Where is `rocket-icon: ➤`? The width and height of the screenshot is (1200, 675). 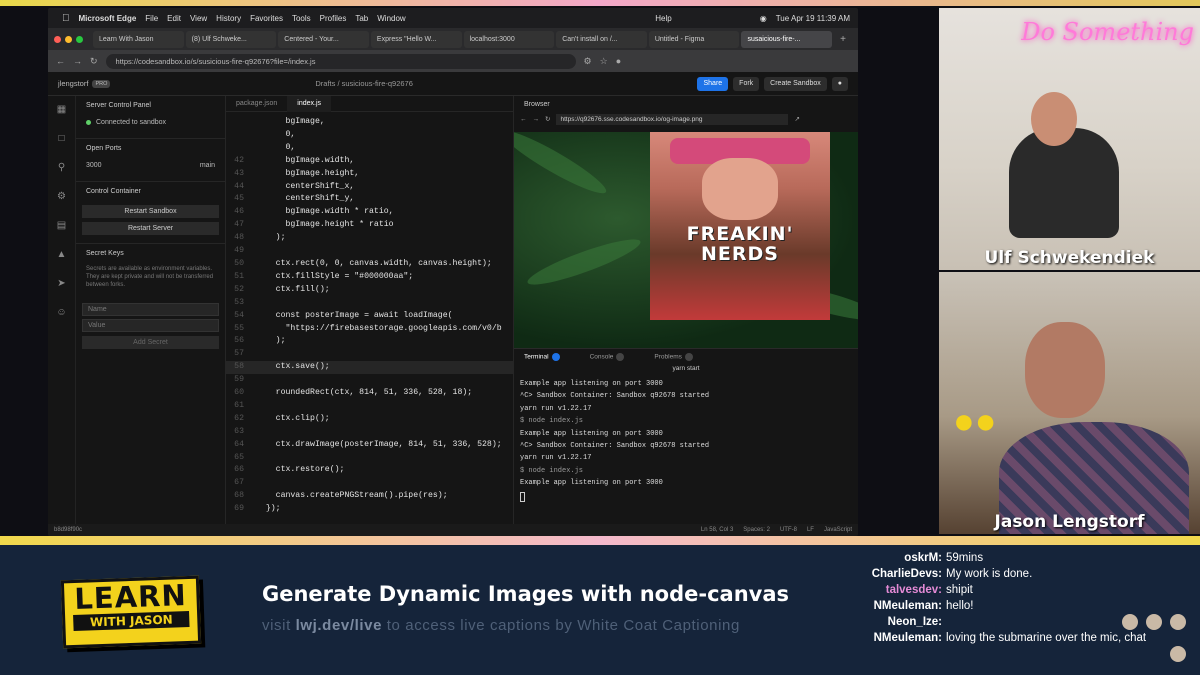 rocket-icon: ➤ is located at coordinates (61, 283).